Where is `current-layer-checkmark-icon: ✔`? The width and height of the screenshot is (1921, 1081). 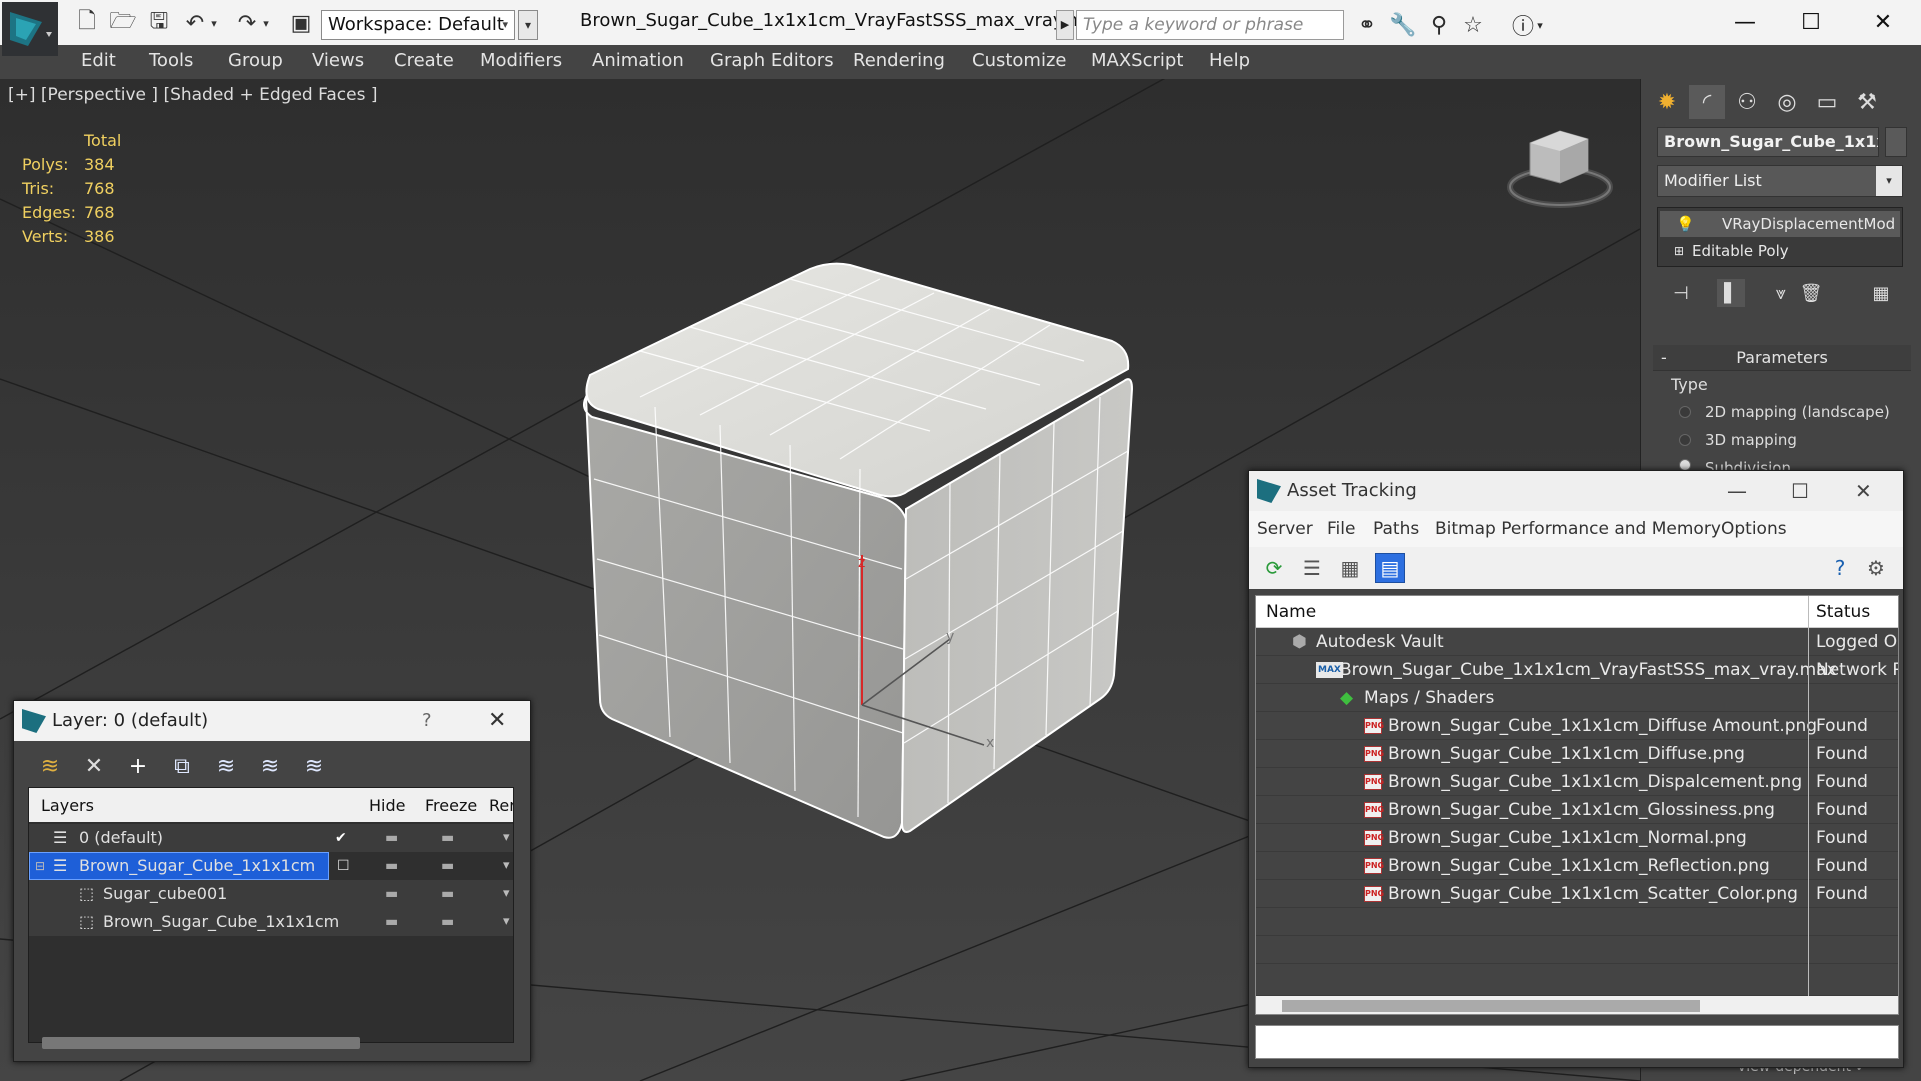
current-layer-checkmark-icon: ✔ is located at coordinates (341, 838).